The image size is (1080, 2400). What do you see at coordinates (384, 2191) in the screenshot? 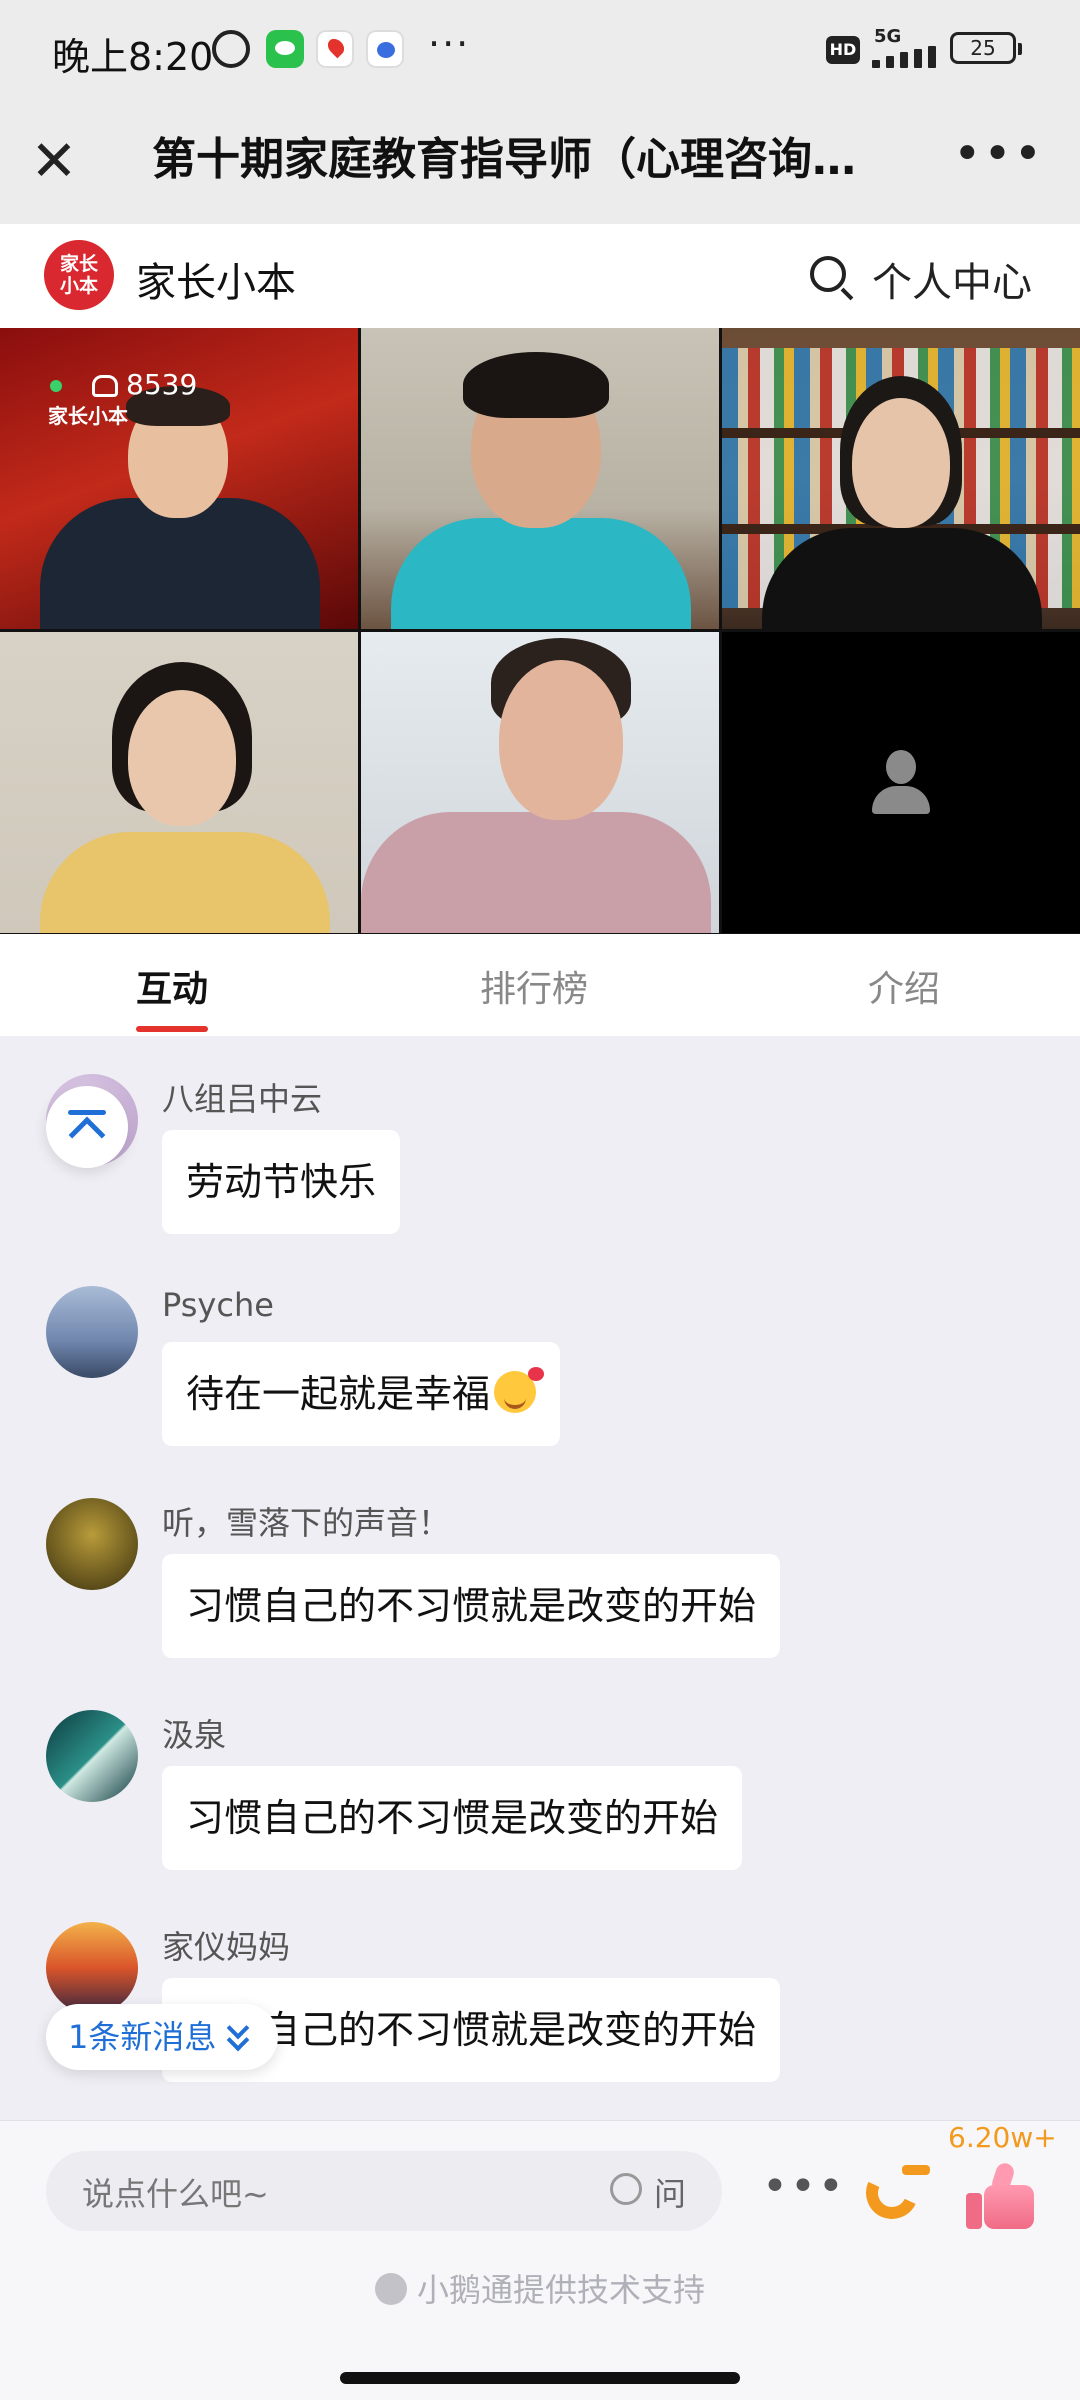
I see `comment-input: 说点什么吧~ 问` at bounding box center [384, 2191].